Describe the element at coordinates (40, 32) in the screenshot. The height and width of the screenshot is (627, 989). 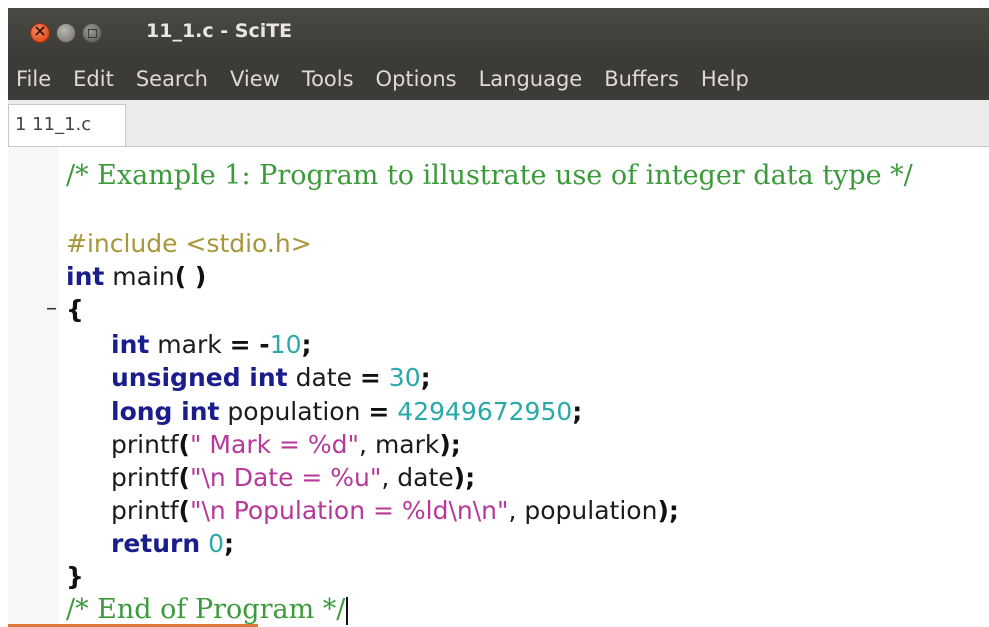
I see `close-icon` at that location.